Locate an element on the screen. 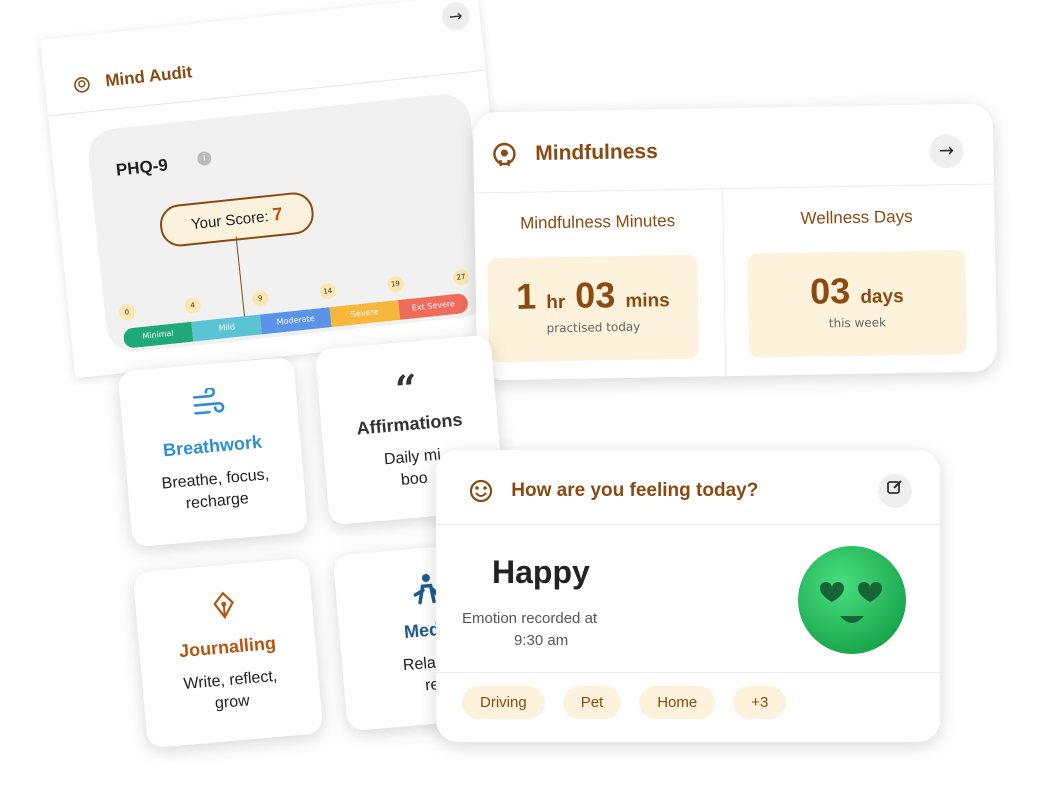  phq-title: PHQ-9 is located at coordinates (142, 167).